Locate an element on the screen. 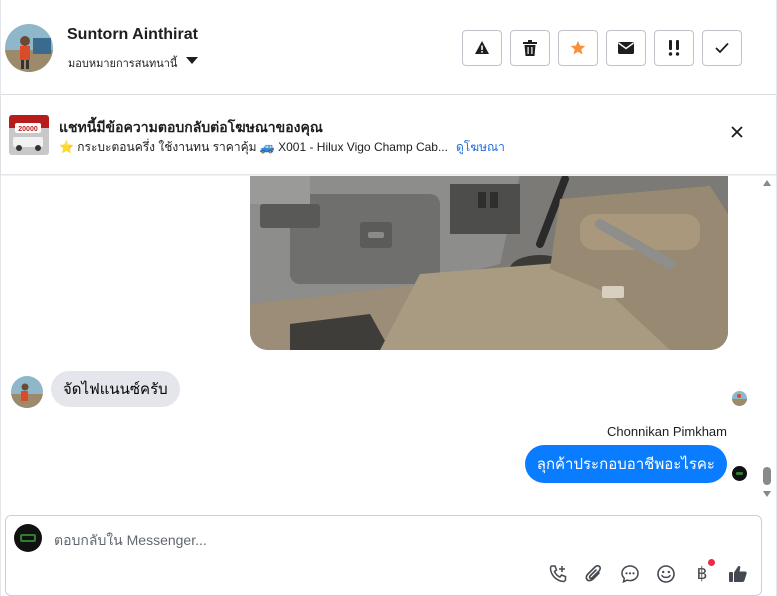  read-receipt-avatar is located at coordinates (739, 398).